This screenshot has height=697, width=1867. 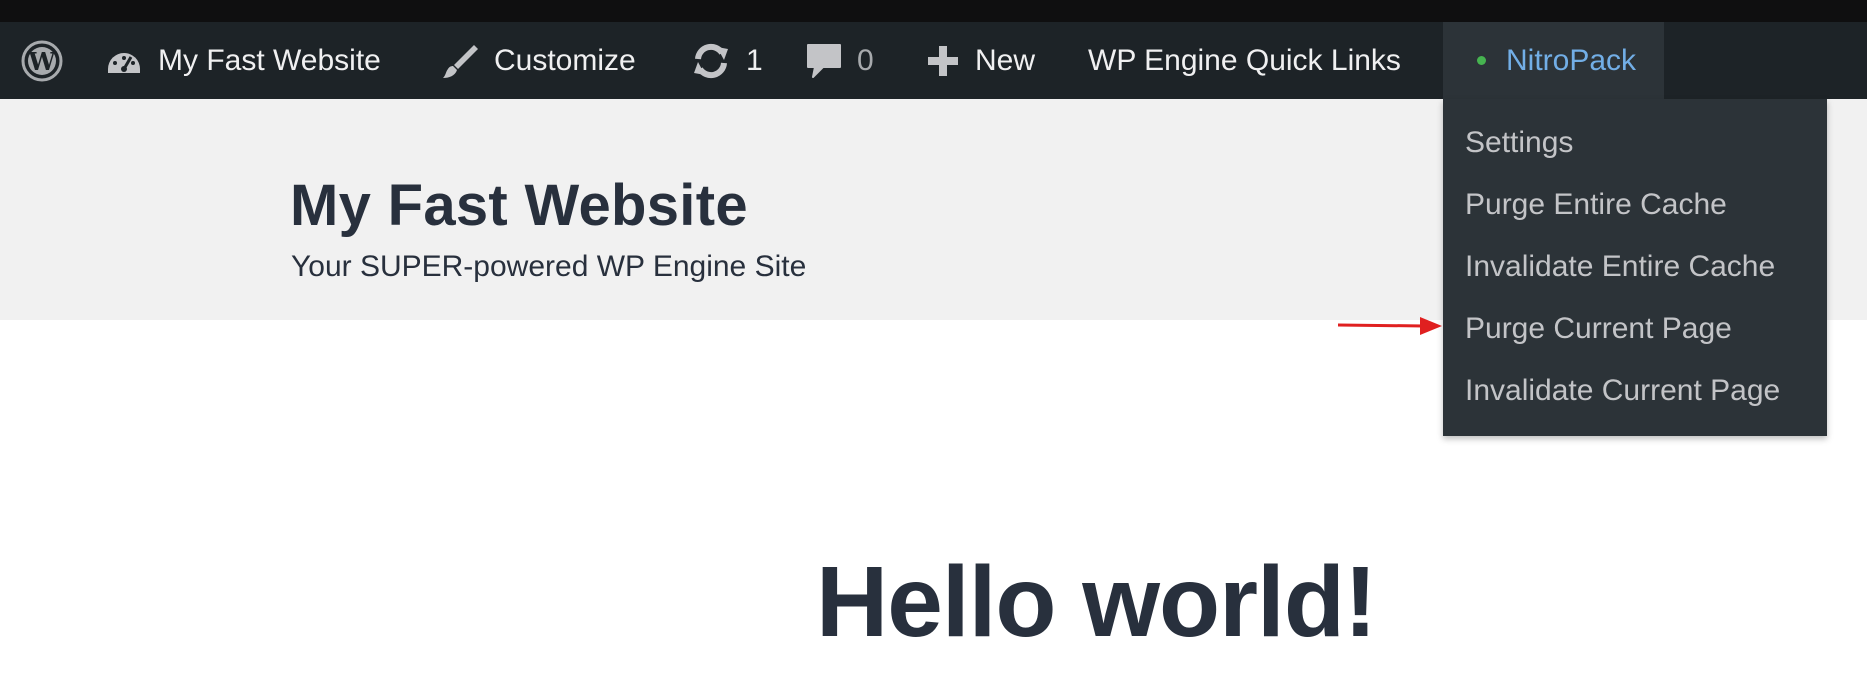 What do you see at coordinates (269, 60) in the screenshot?
I see `site-name-label: My Fast Website` at bounding box center [269, 60].